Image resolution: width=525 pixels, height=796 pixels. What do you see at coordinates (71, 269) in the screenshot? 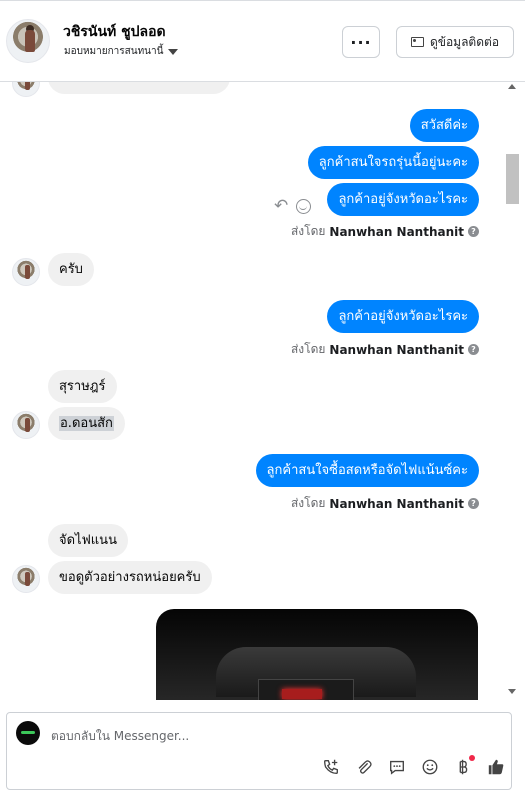
I see `message-incoming: ครับ` at bounding box center [71, 269].